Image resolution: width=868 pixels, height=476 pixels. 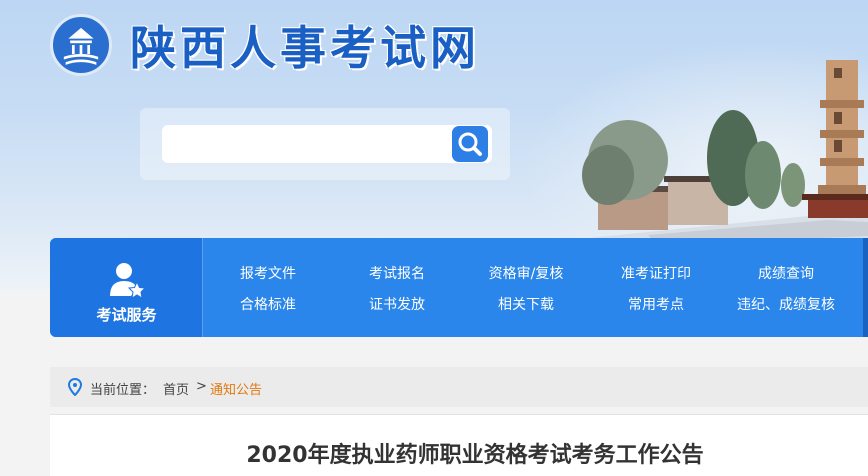 I want to click on nav-link-exam-documents: 报考文件, so click(x=268, y=273).